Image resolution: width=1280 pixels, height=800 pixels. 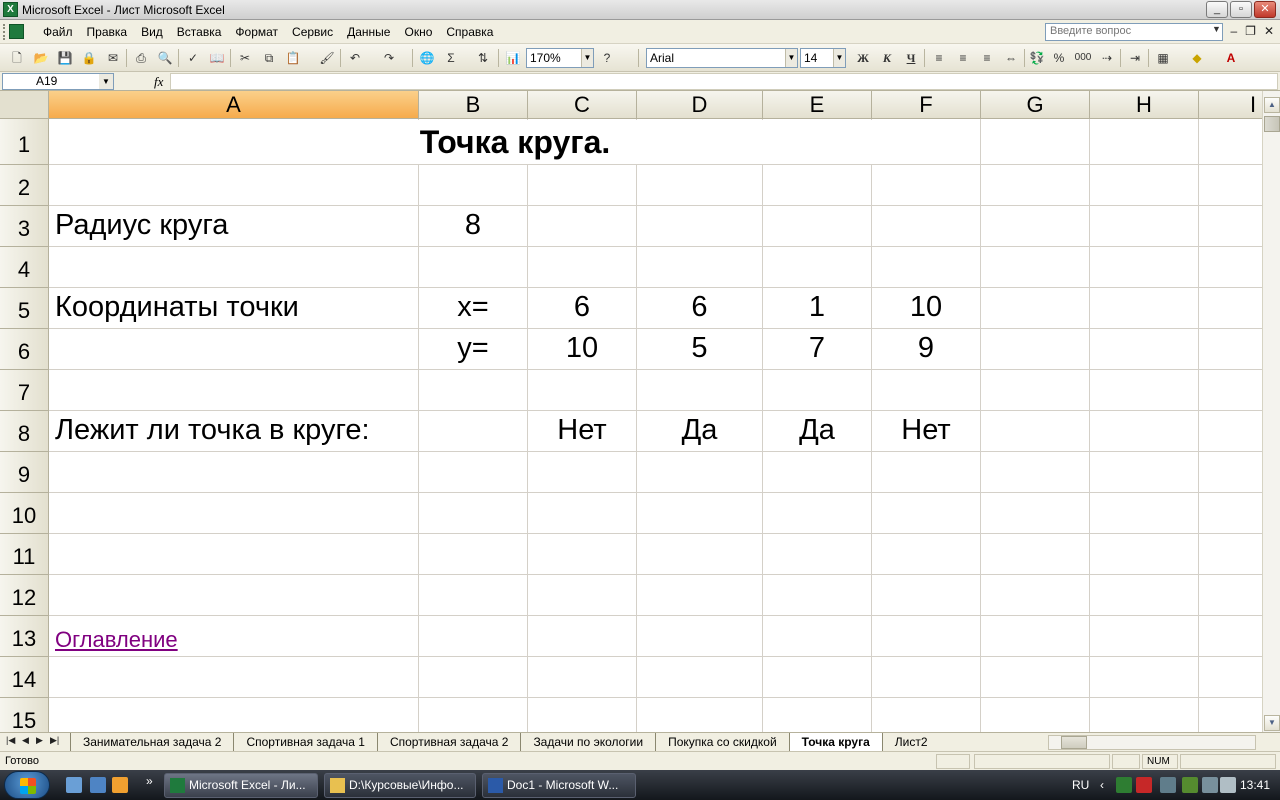 What do you see at coordinates (817, 348) in the screenshot?
I see `y-value-e: 7` at bounding box center [817, 348].